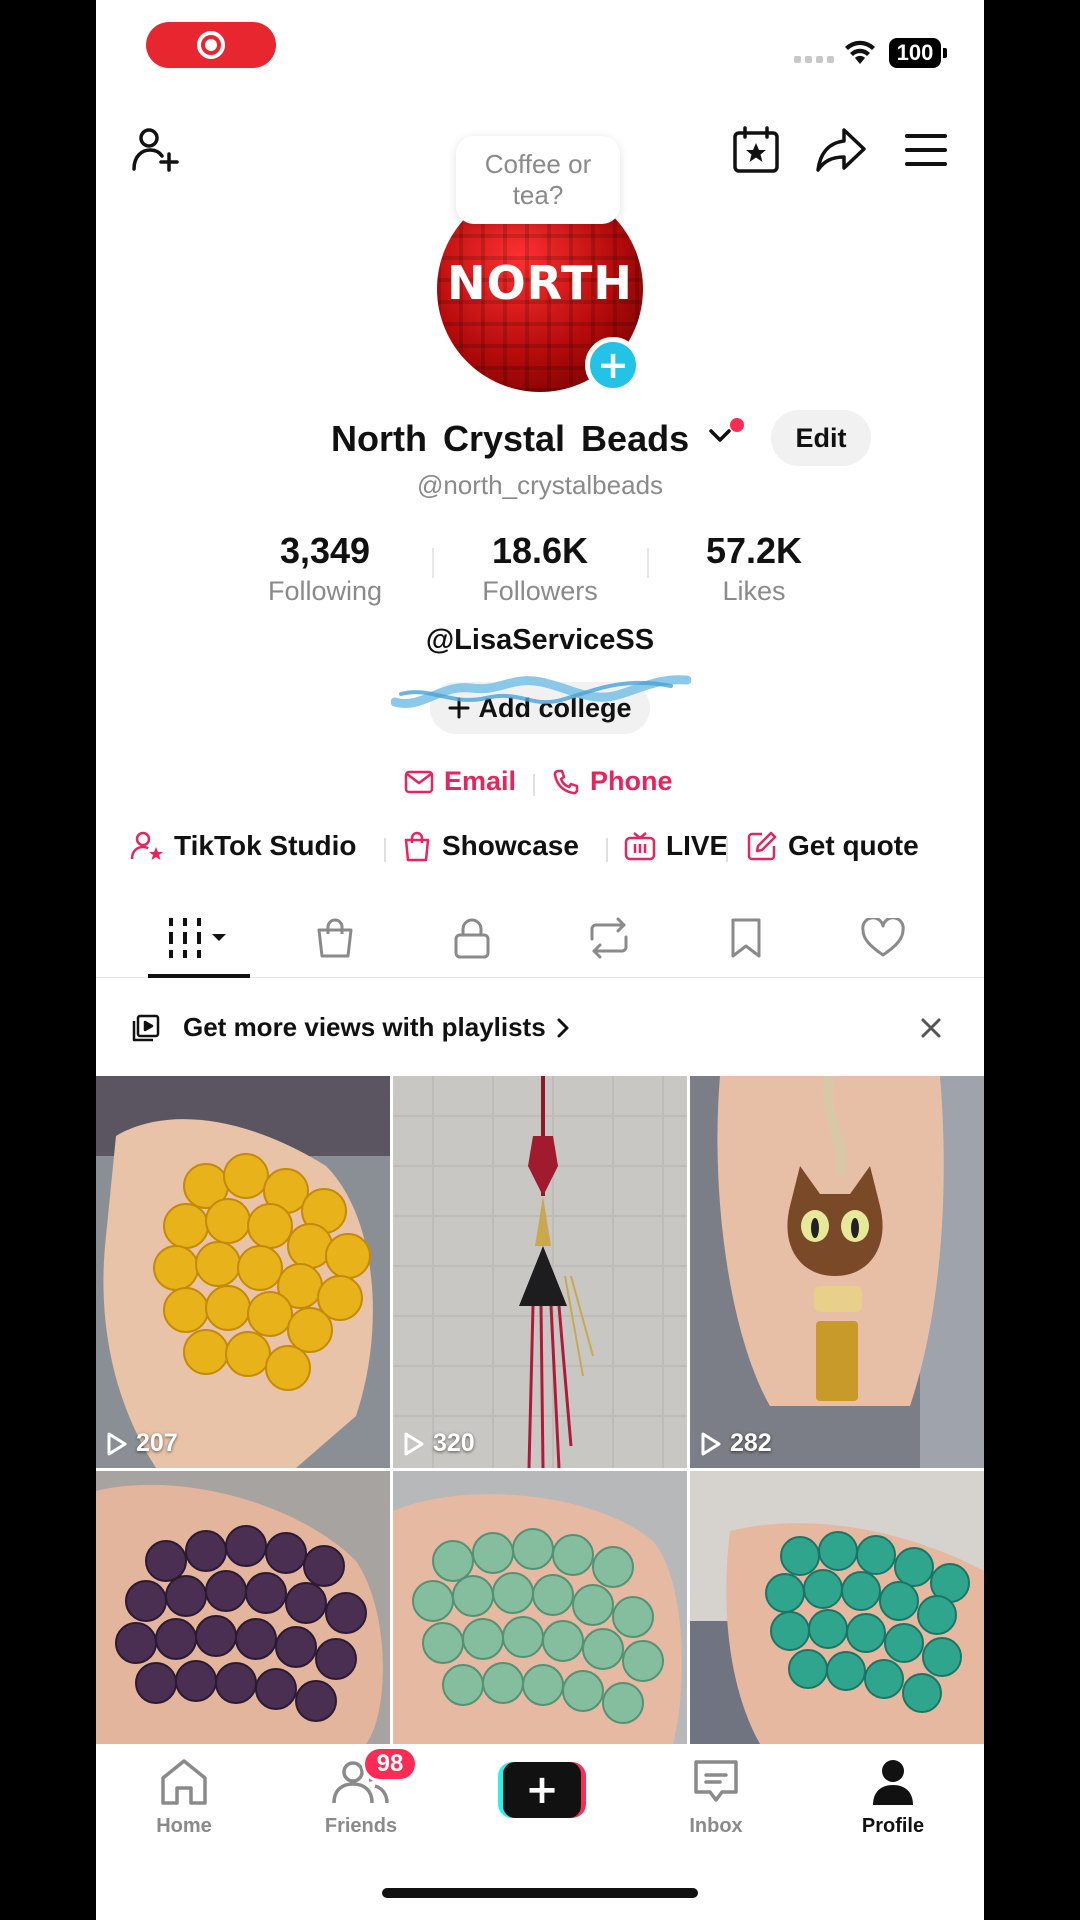  I want to click on create-button: +, so click(542, 1790).